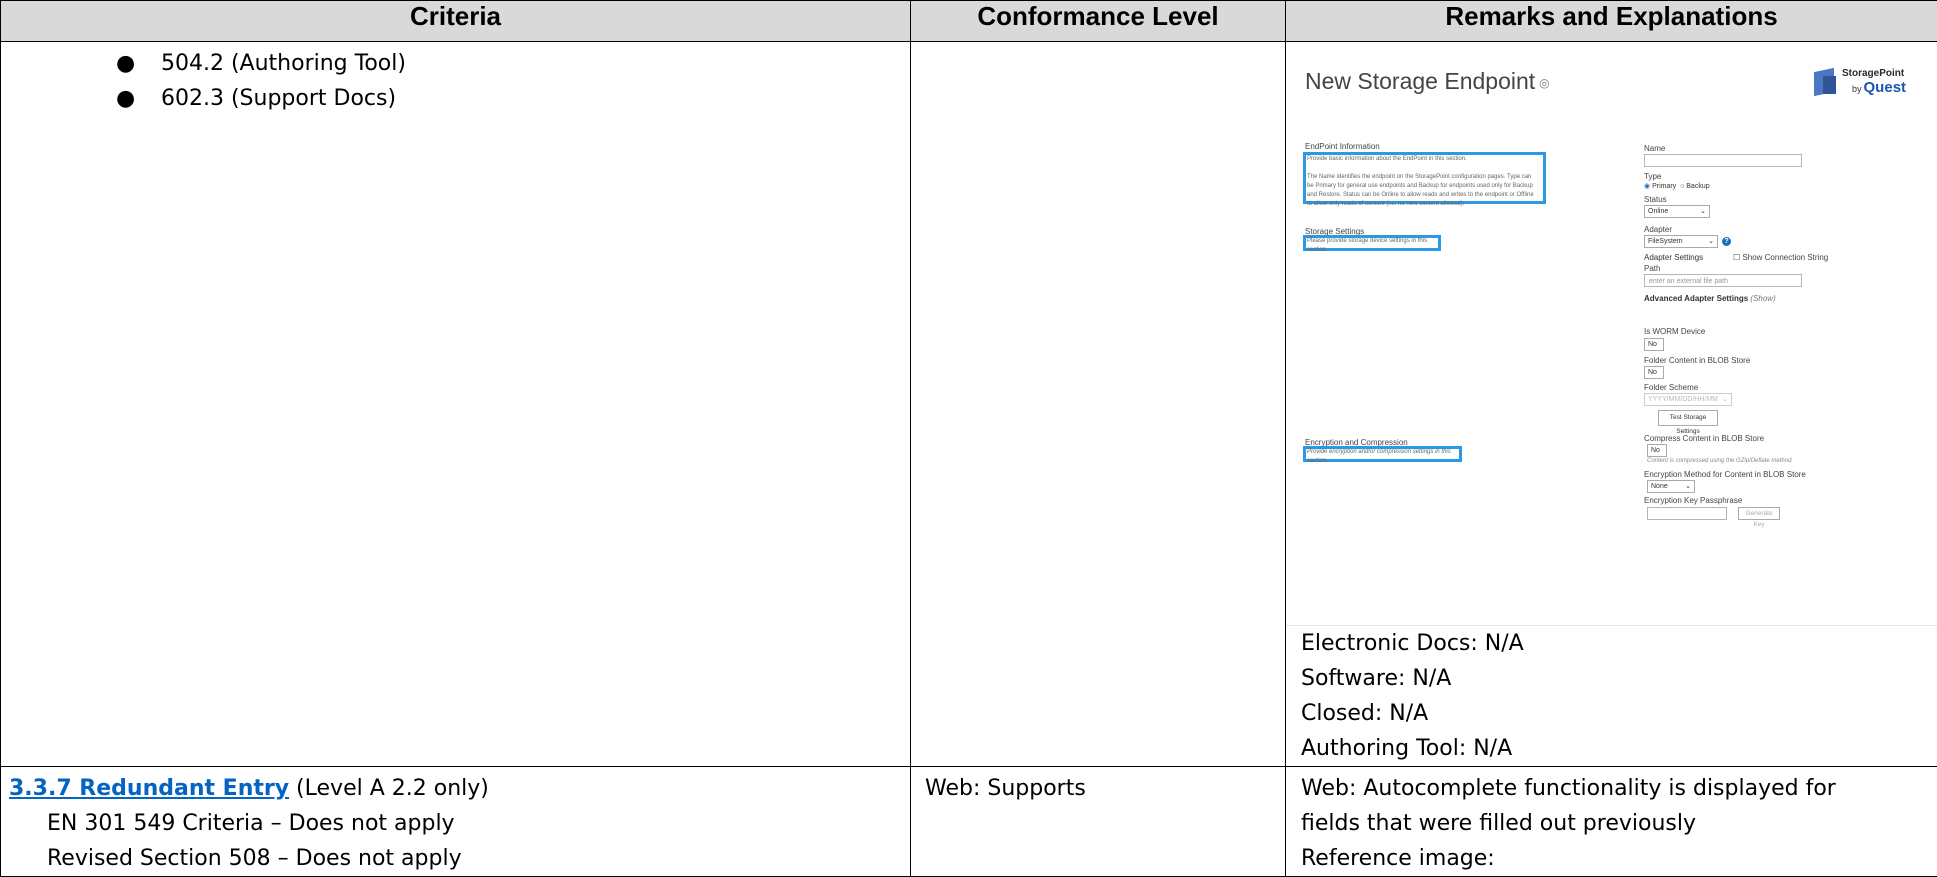 The image size is (1937, 877). I want to click on folder-scheme-select: YYYY/MM/DD/HH/MM ⌄, so click(1688, 399).